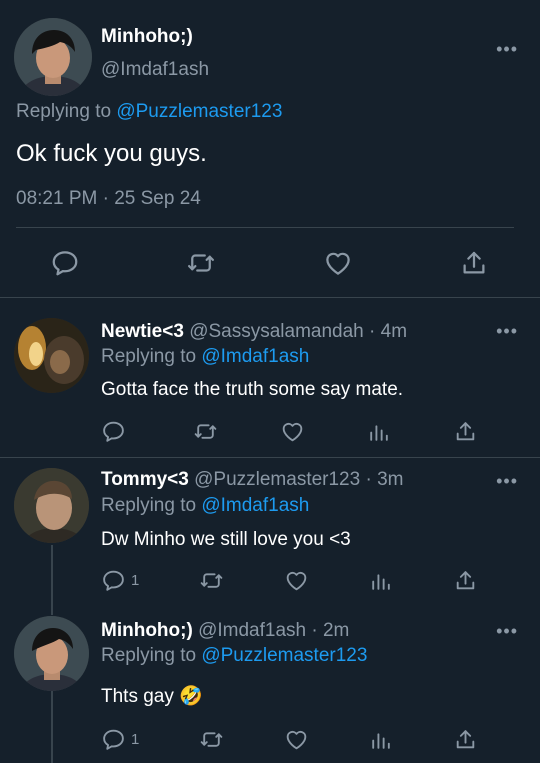  What do you see at coordinates (277, 479) in the screenshot?
I see `handle: @Puzzlemaster123` at bounding box center [277, 479].